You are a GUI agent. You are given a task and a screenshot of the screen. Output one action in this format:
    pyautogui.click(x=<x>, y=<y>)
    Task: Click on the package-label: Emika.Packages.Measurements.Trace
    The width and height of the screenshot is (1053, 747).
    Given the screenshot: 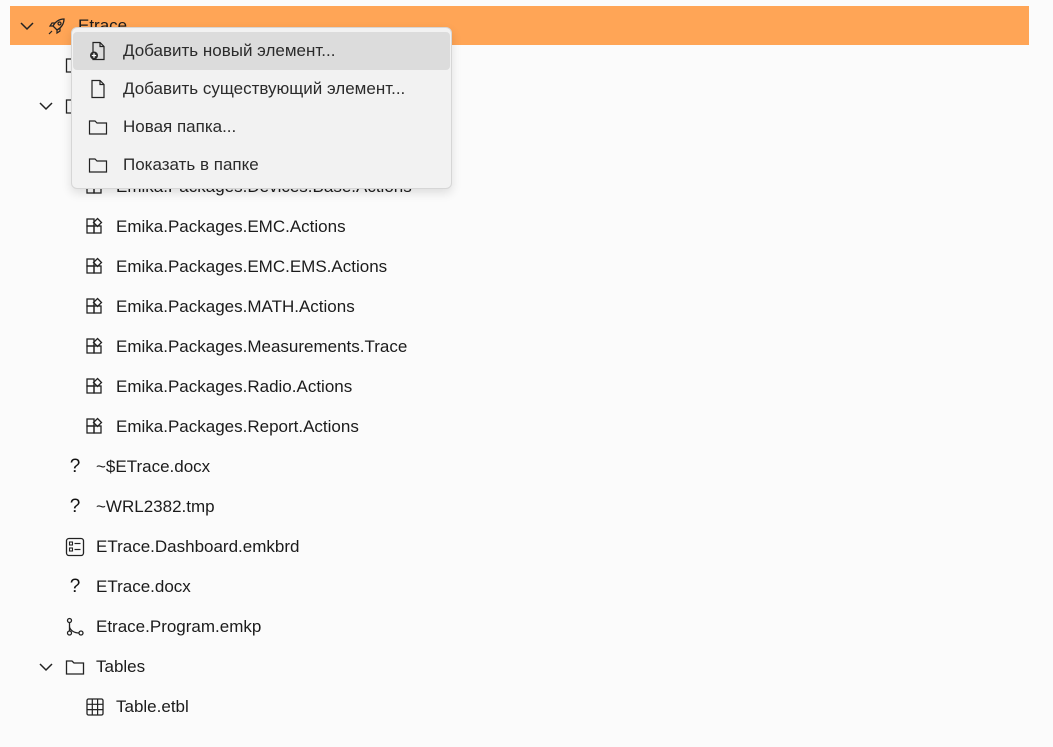 What is the action you would take?
    pyautogui.click(x=262, y=346)
    